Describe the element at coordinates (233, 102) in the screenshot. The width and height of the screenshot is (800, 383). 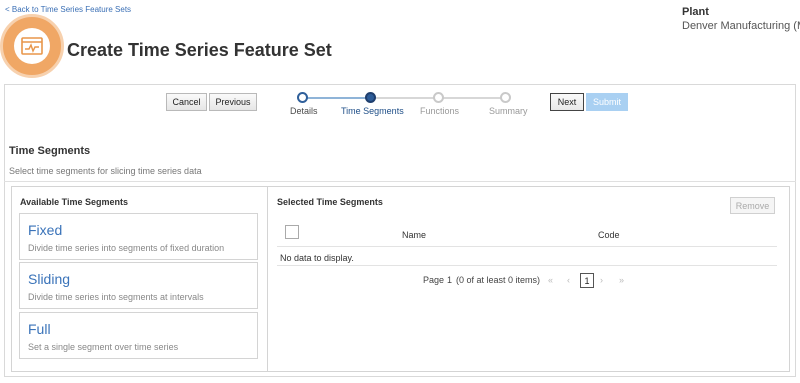
I see `previous-button: Previous` at that location.